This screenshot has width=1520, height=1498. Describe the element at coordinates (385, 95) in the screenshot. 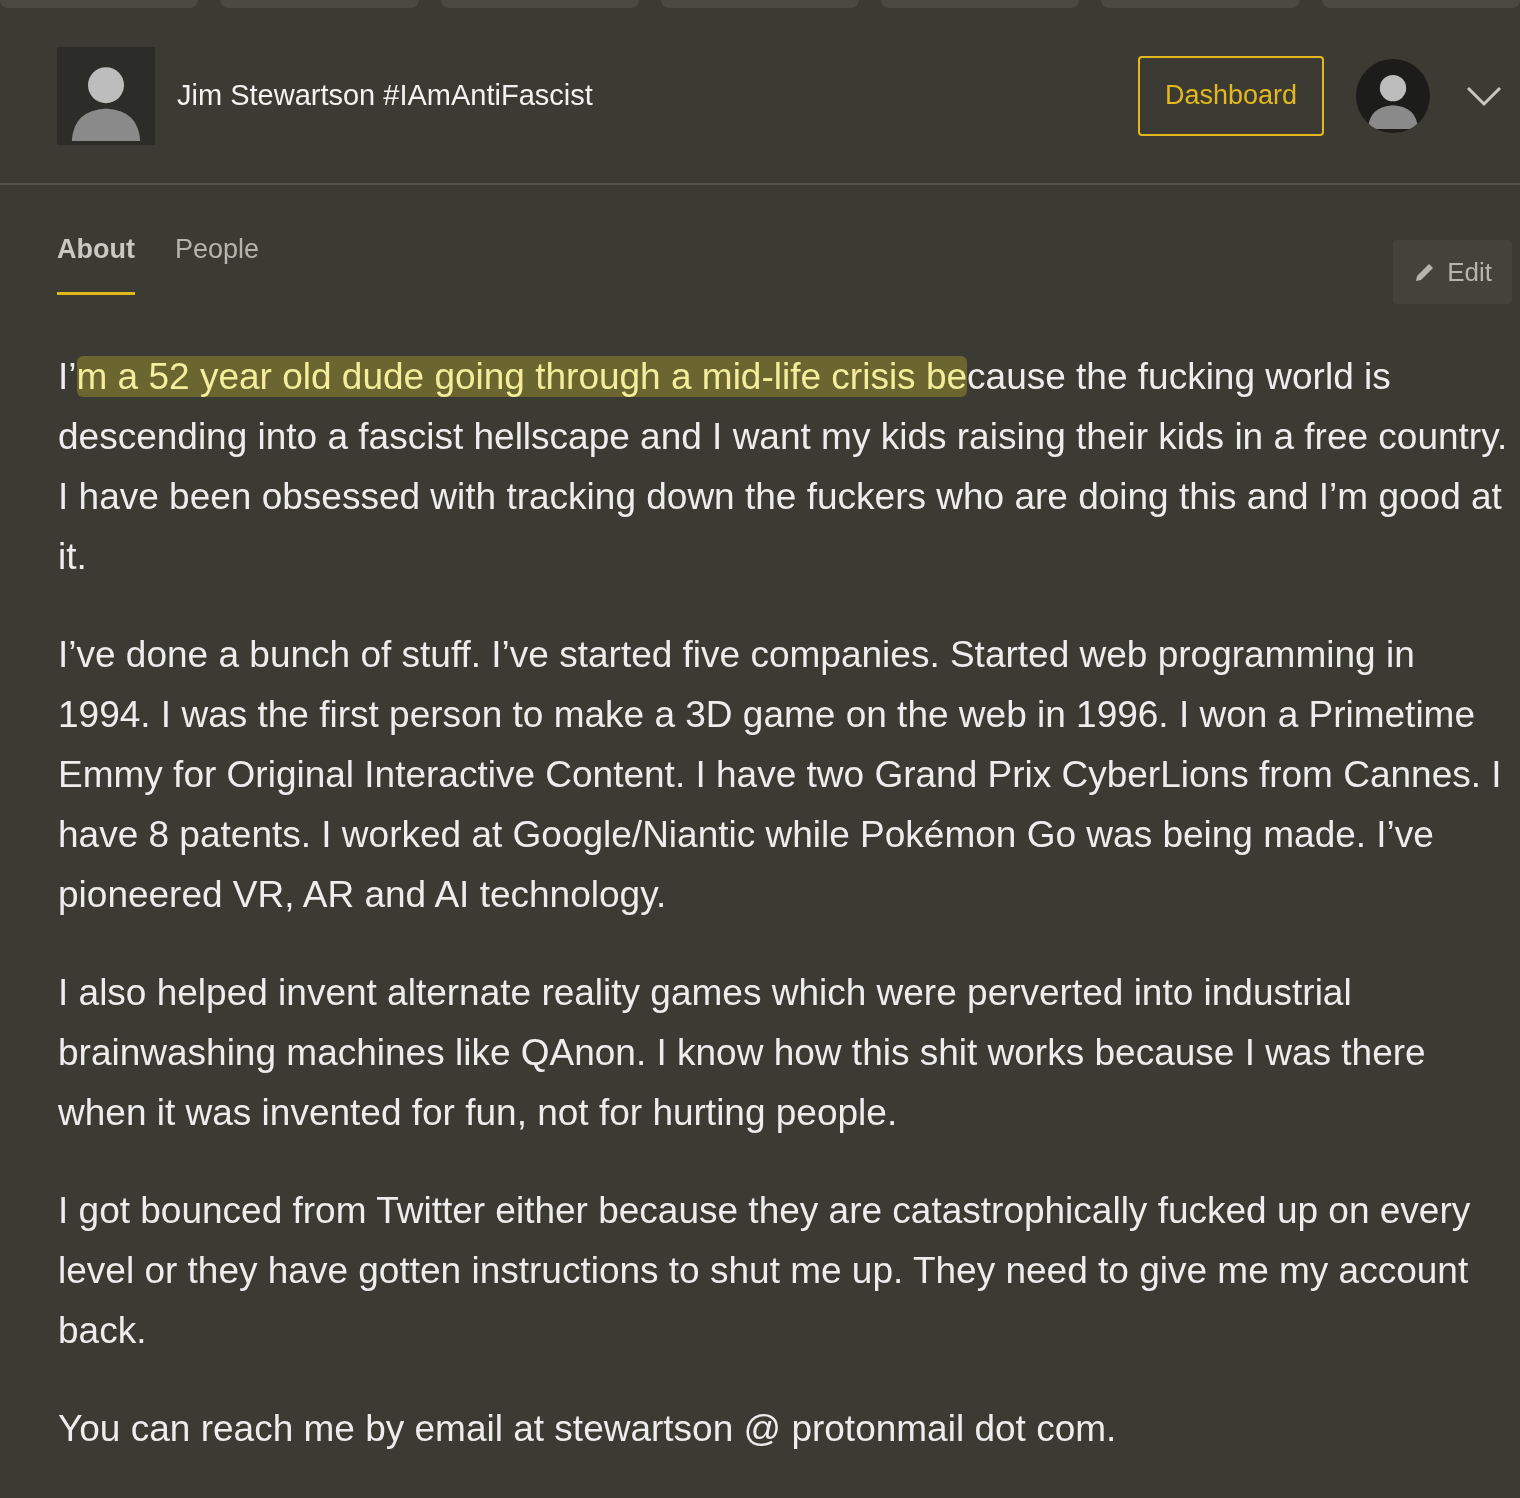

I see `profile-name: Jim Stewartson #IAmAntiFascist` at that location.